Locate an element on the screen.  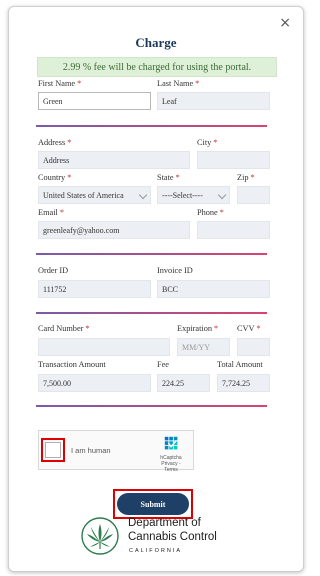
transaction-amount-field: 7,500.00 is located at coordinates (94, 383).